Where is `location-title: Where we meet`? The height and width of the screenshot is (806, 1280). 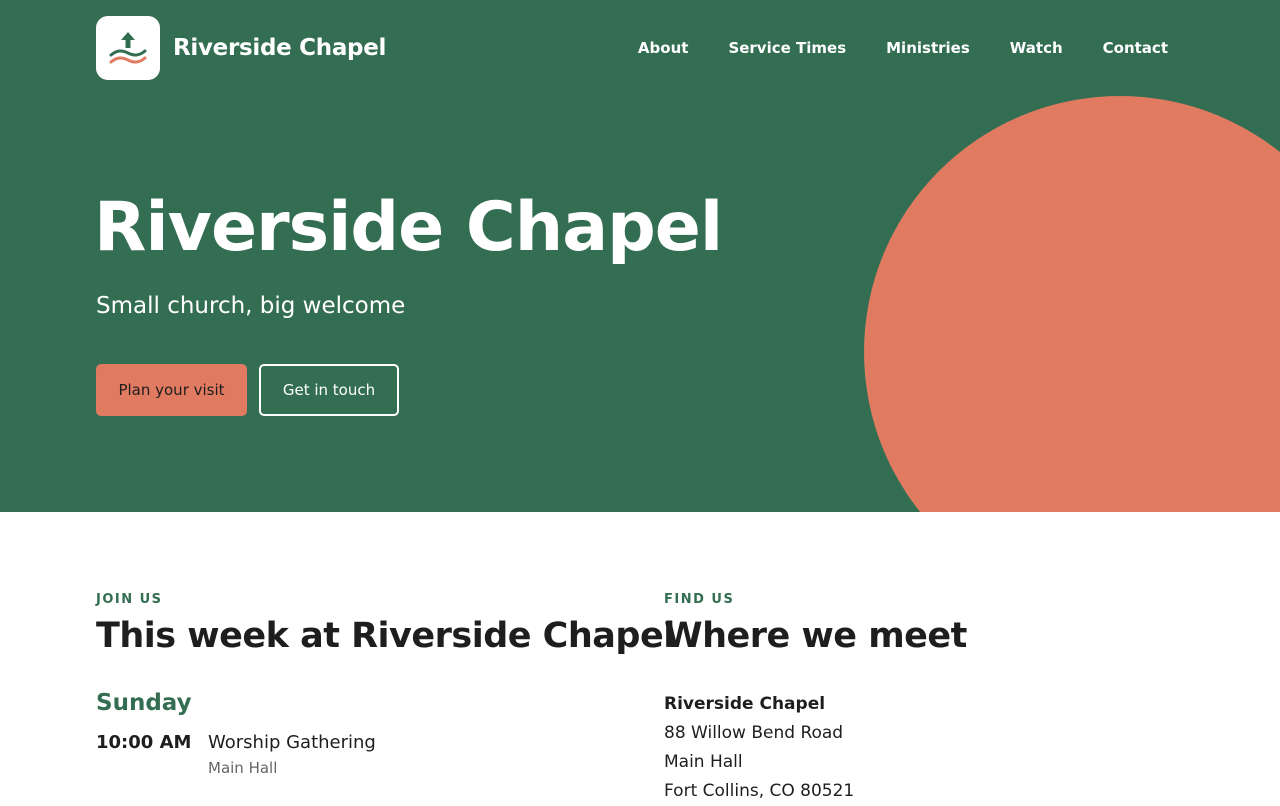 location-title: Where we meet is located at coordinates (815, 636).